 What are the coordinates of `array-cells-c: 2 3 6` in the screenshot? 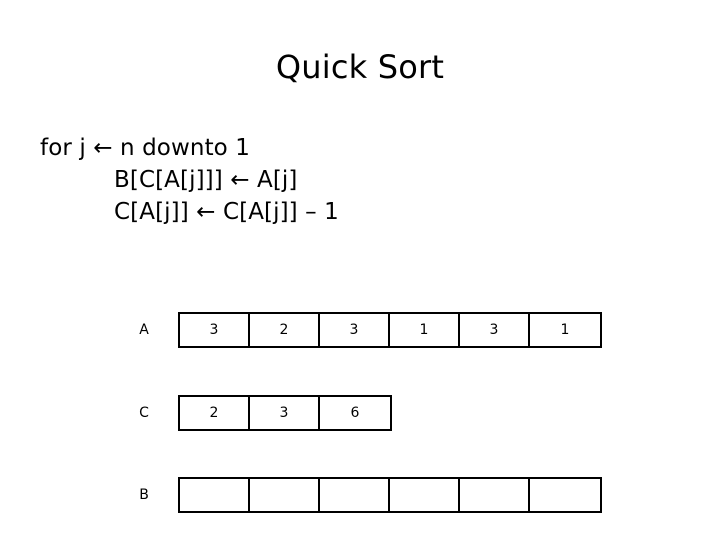 It's located at (285, 413).